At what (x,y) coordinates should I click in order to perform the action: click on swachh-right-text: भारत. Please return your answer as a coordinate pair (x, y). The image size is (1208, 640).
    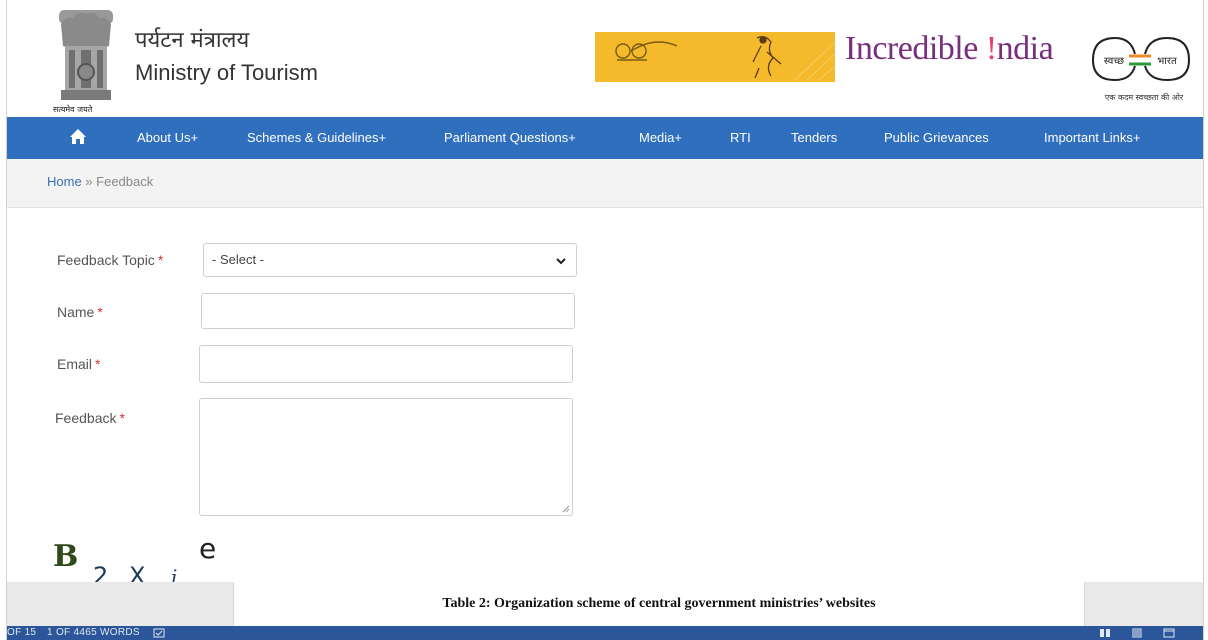
    Looking at the image, I should click on (1167, 61).